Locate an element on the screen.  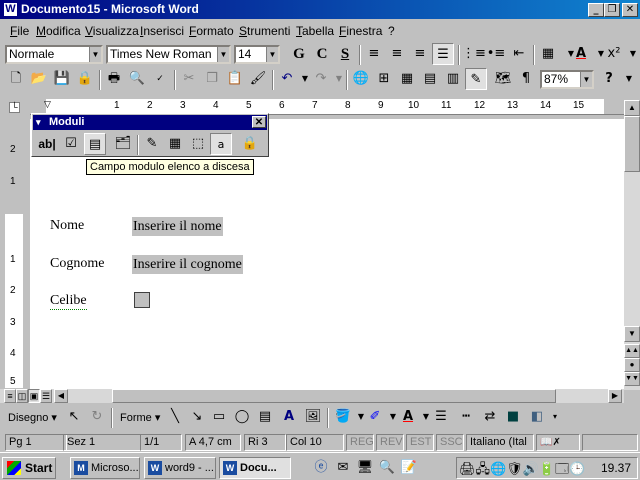
horizontal-scrollbar: ≡ ◫ ▣ ☰ ◀ ▶ is located at coordinates (312, 396).